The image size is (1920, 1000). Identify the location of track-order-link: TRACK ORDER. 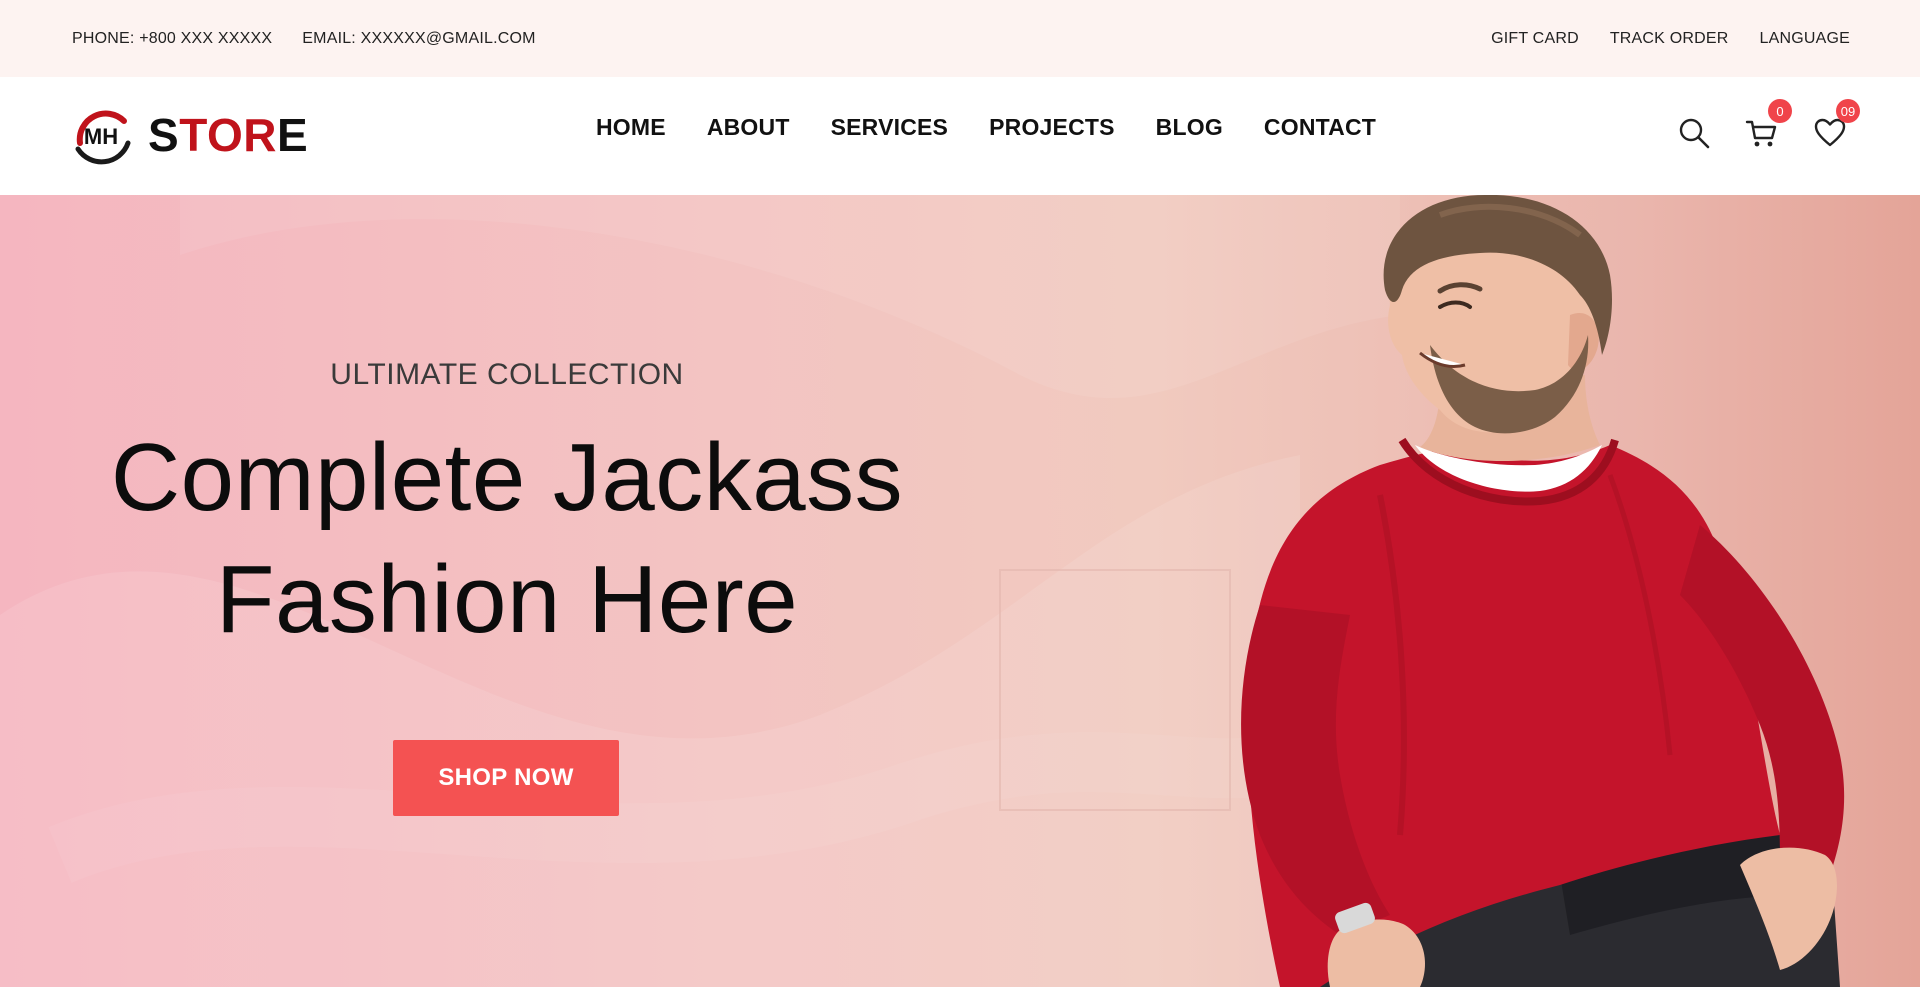
(1669, 39).